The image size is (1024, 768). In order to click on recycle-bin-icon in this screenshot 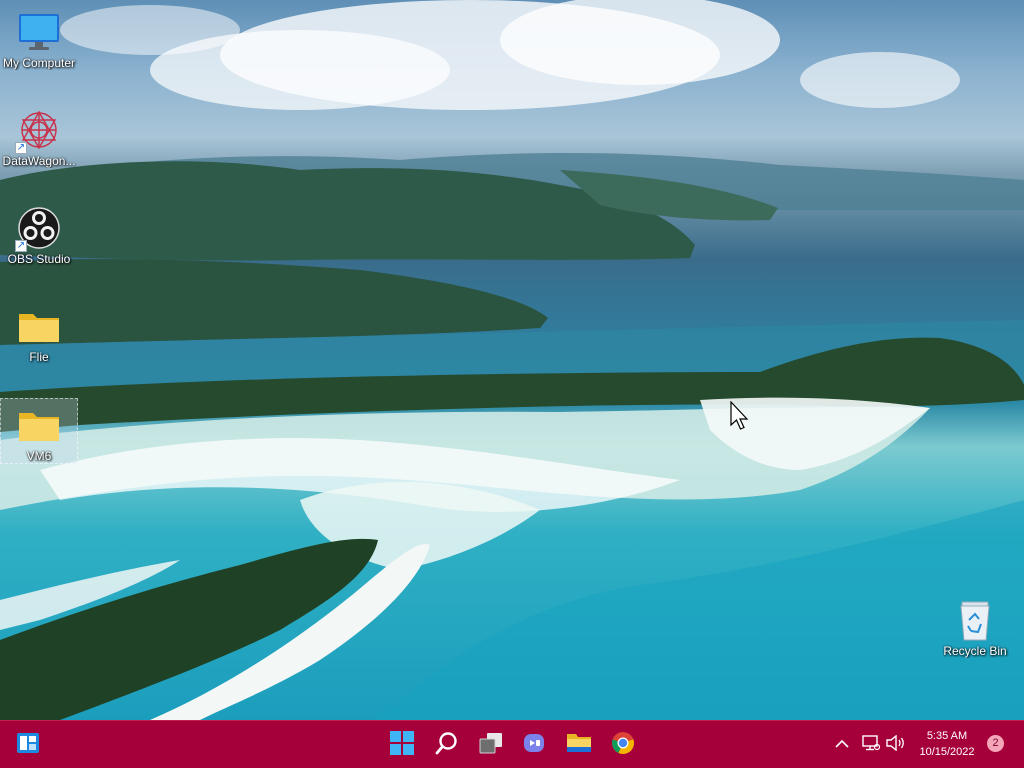, I will do `click(975, 620)`.